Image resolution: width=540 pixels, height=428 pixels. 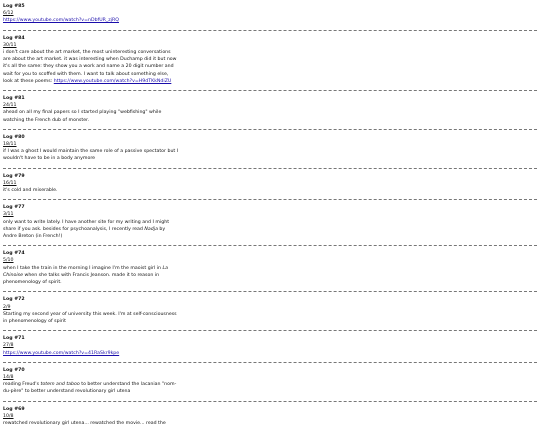 I want to click on italic-title: totem and taboo, so click(x=60, y=385).